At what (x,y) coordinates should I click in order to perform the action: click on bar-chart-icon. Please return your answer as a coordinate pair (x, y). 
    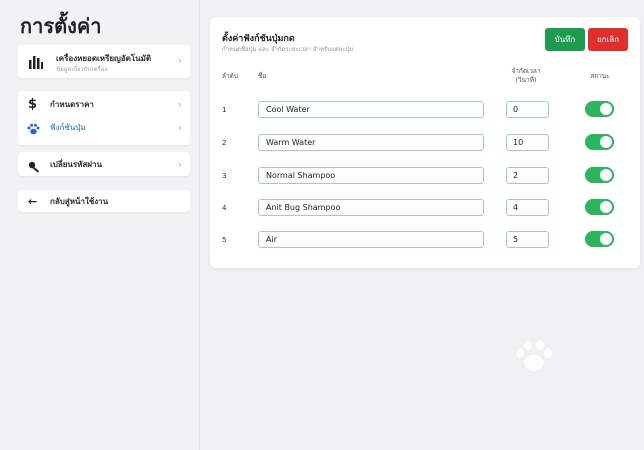
    Looking at the image, I should click on (36, 63).